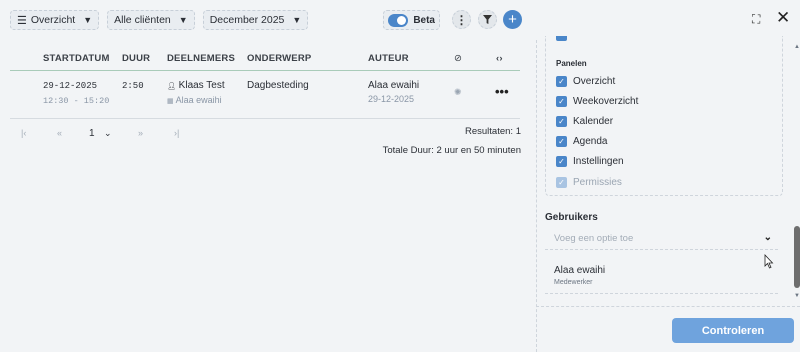  I want to click on duration: 2:50, so click(133, 86).